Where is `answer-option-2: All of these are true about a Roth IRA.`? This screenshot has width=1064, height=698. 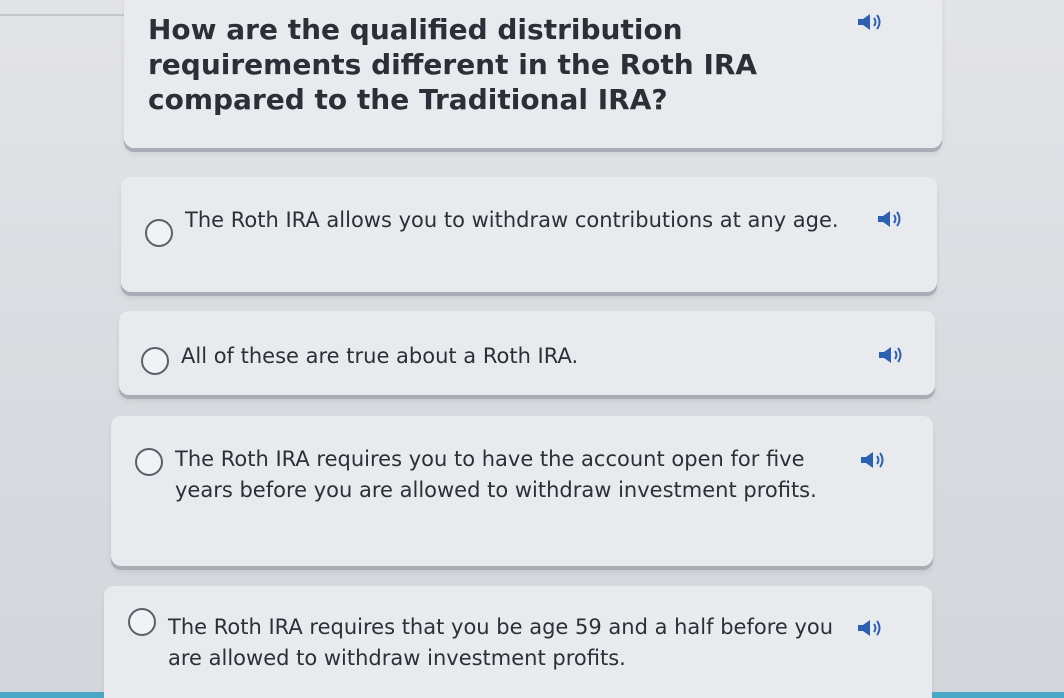 answer-option-2: All of these are true about a Roth IRA. is located at coordinates (527, 353).